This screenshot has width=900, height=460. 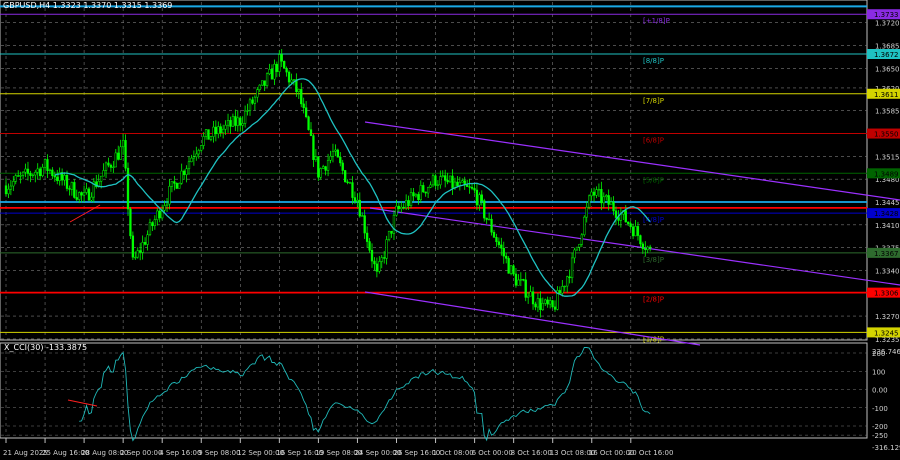 What do you see at coordinates (141, 453) in the screenshot?
I see `time-axis-label: 2 Sep 00:00` at bounding box center [141, 453].